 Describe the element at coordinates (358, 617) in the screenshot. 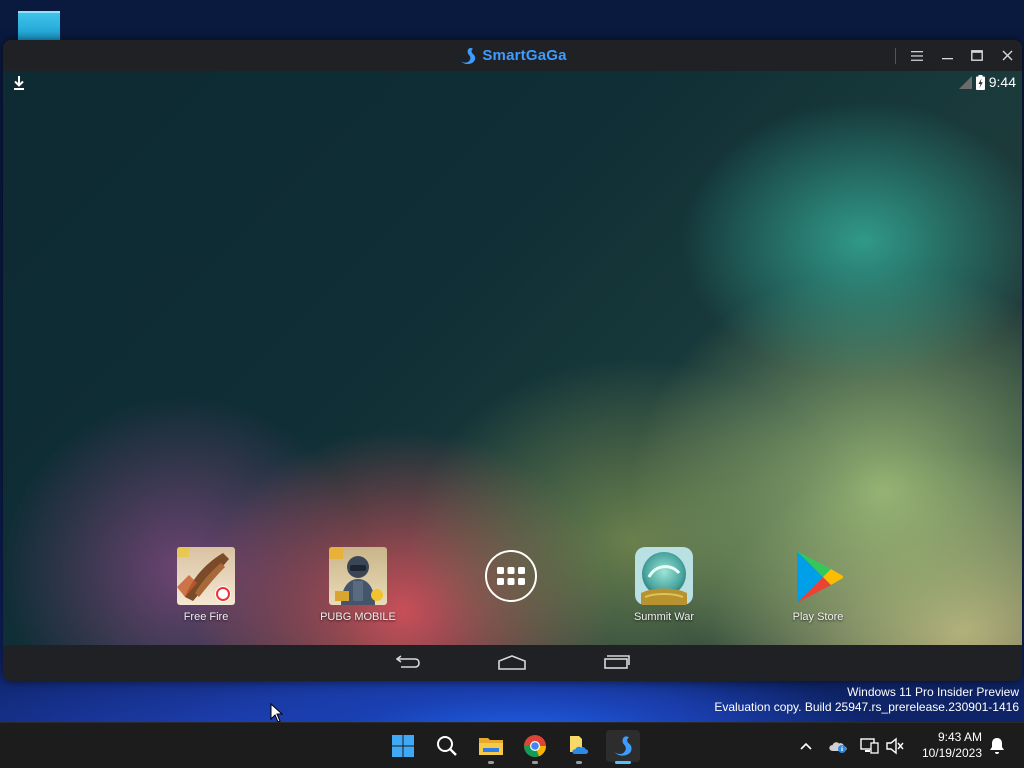

I see `app-label-pubg-mobile: PUBG MOBILE` at that location.